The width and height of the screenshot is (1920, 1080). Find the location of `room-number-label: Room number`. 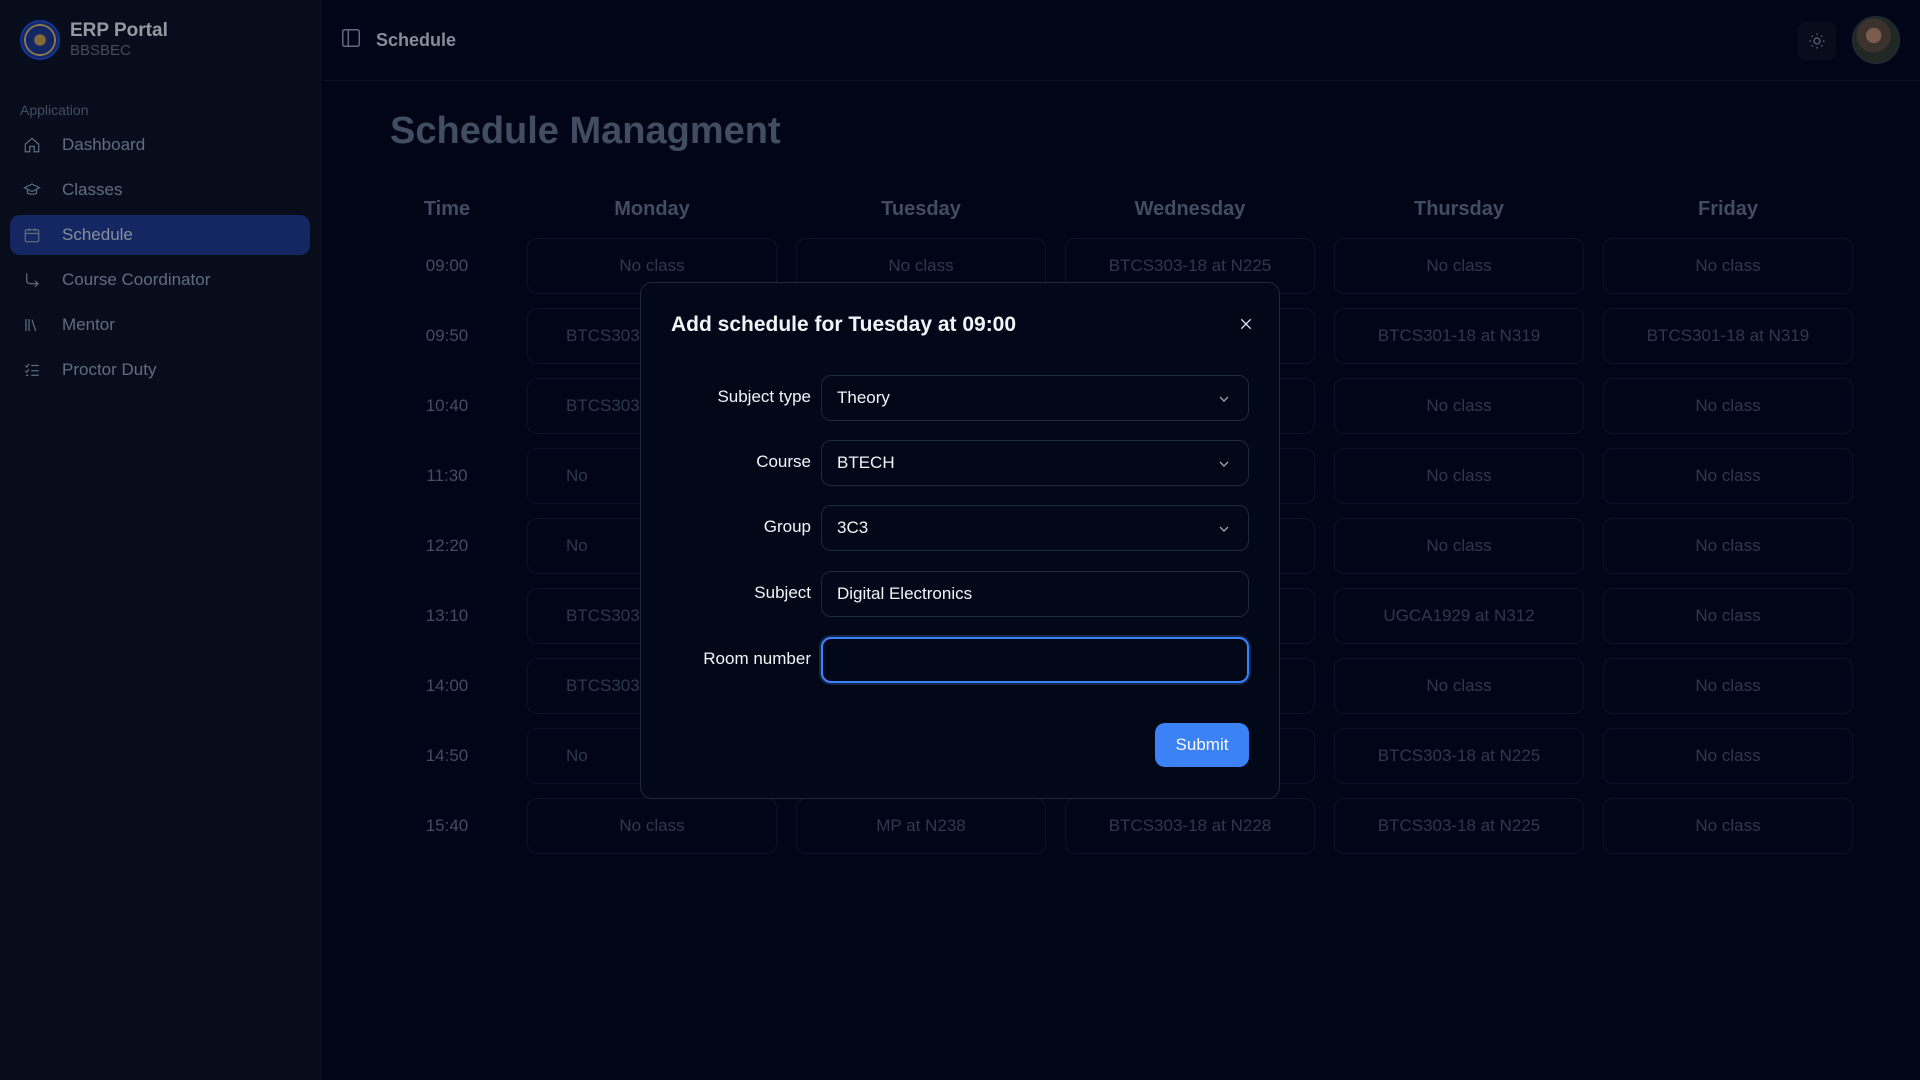

room-number-label: Room number is located at coordinates (757, 658).